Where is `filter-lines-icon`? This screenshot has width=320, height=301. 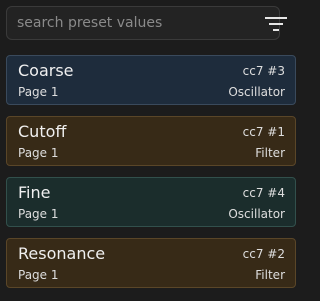 filter-lines-icon is located at coordinates (276, 24).